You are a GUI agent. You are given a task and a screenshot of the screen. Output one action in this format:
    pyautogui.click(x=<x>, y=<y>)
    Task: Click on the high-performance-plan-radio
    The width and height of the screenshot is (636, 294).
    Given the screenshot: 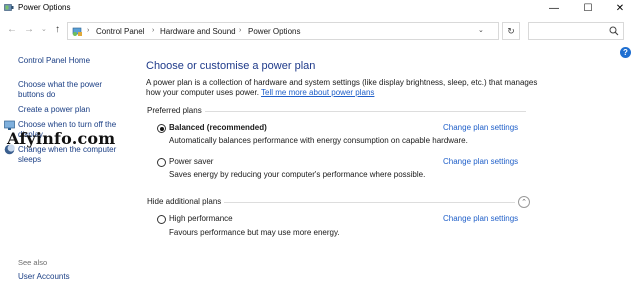 What is the action you would take?
    pyautogui.click(x=161, y=219)
    